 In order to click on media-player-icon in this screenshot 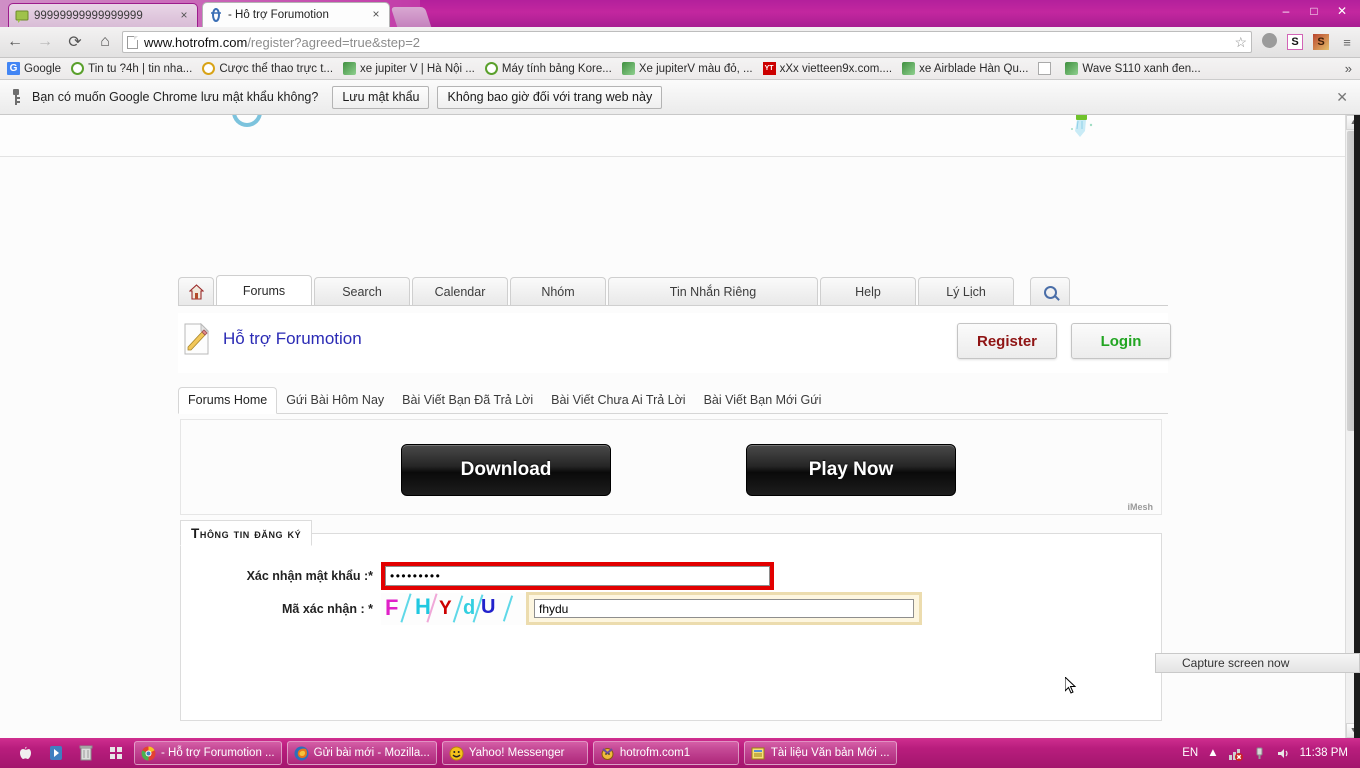, I will do `click(56, 753)`.